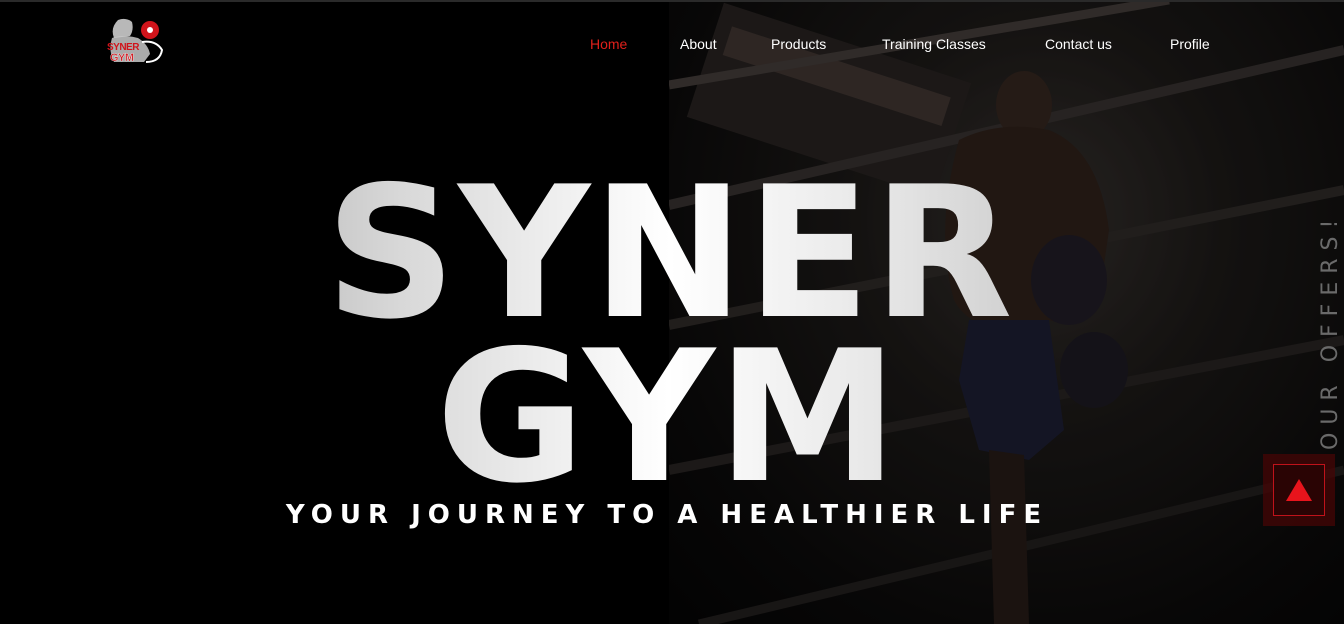 The width and height of the screenshot is (1344, 624). Describe the element at coordinates (672, 1) in the screenshot. I see `top-border` at that location.